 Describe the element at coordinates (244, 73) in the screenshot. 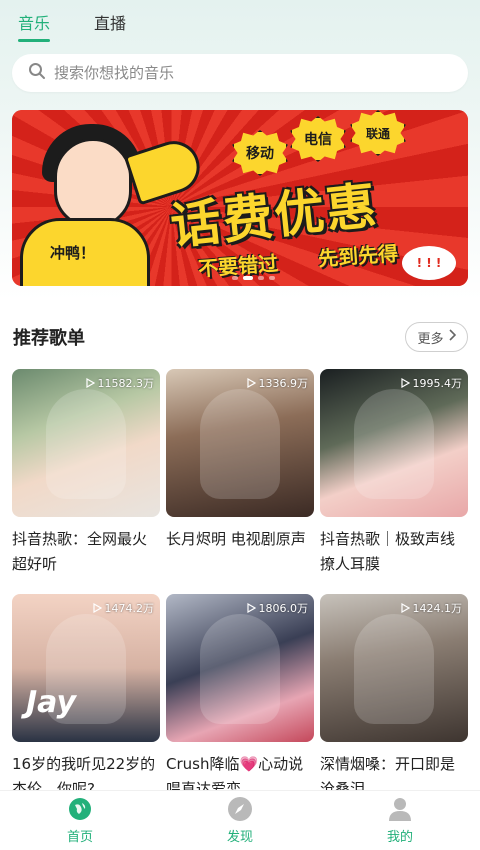

I see `search-input` at that location.